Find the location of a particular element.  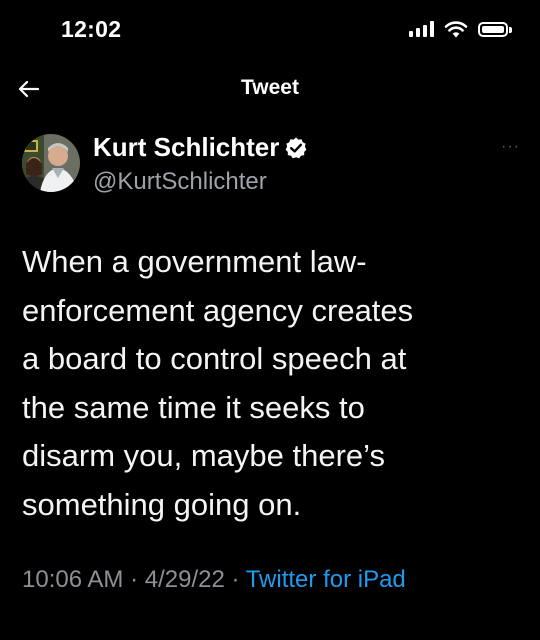

tweet-author: Kurt Schlichter @KurtSchlichter ··· is located at coordinates (272, 165).